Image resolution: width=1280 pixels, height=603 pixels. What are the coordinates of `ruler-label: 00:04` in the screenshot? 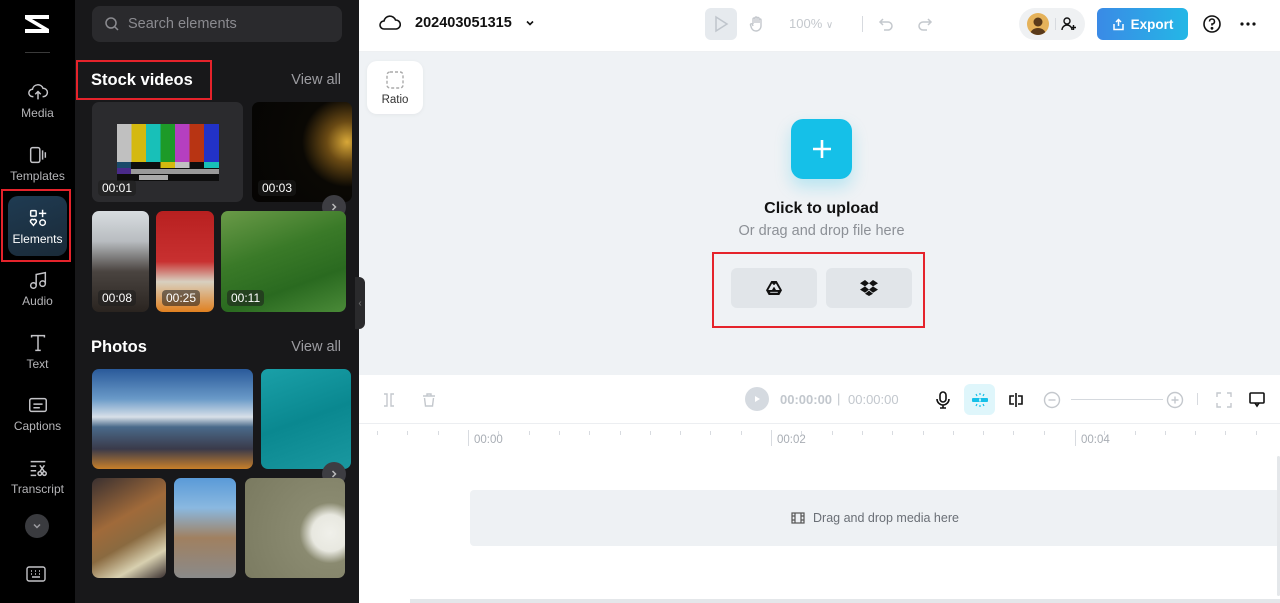 It's located at (1095, 440).